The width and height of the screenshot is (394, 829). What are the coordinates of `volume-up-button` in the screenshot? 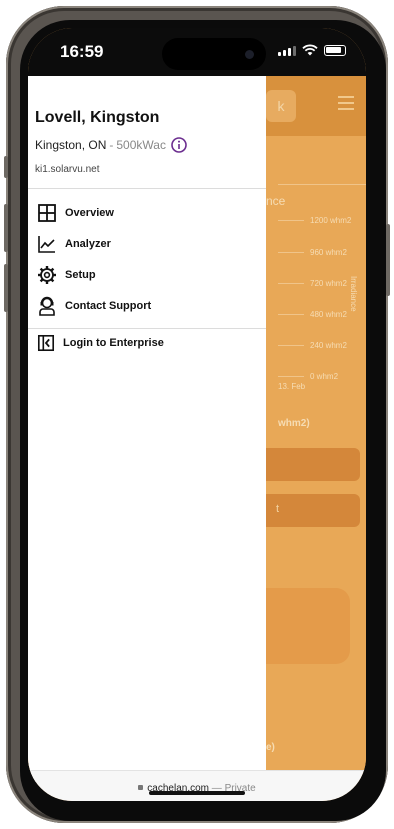 It's located at (6, 228).